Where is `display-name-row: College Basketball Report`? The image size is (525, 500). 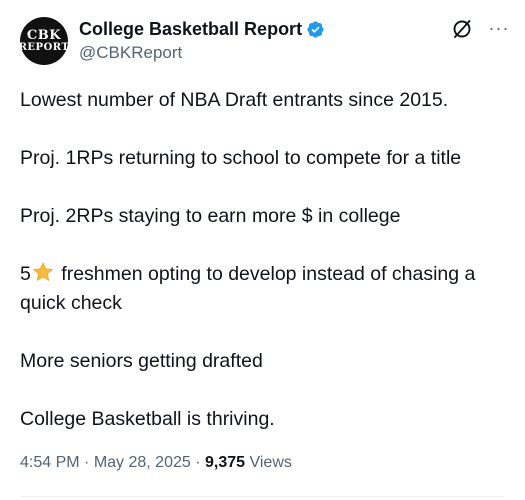 display-name-row: College Basketball Report is located at coordinates (202, 29).